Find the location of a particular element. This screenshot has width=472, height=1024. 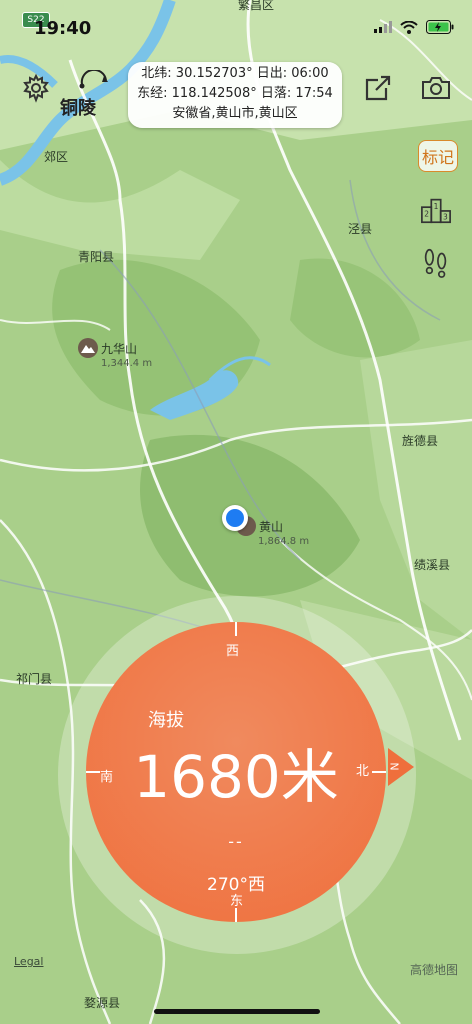

share-icon is located at coordinates (378, 88).